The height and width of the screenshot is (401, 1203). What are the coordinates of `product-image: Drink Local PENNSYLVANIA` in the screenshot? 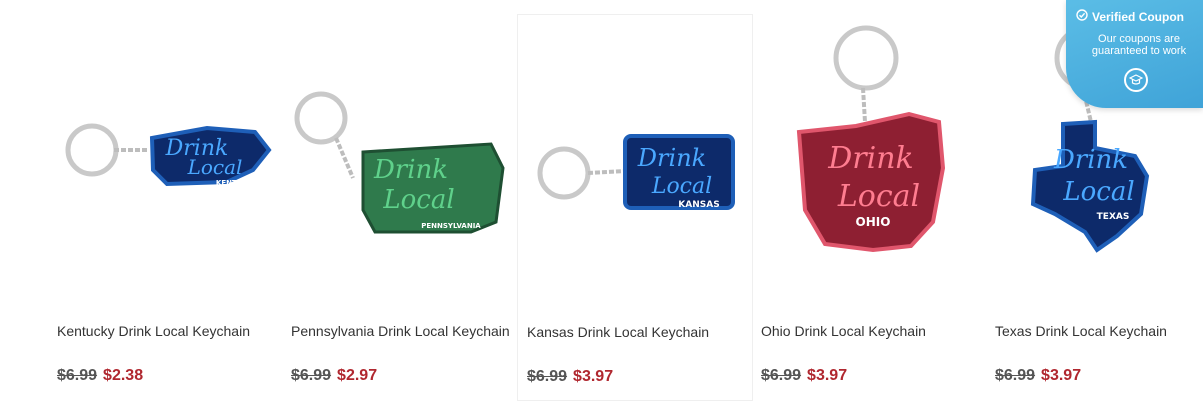 It's located at (408, 150).